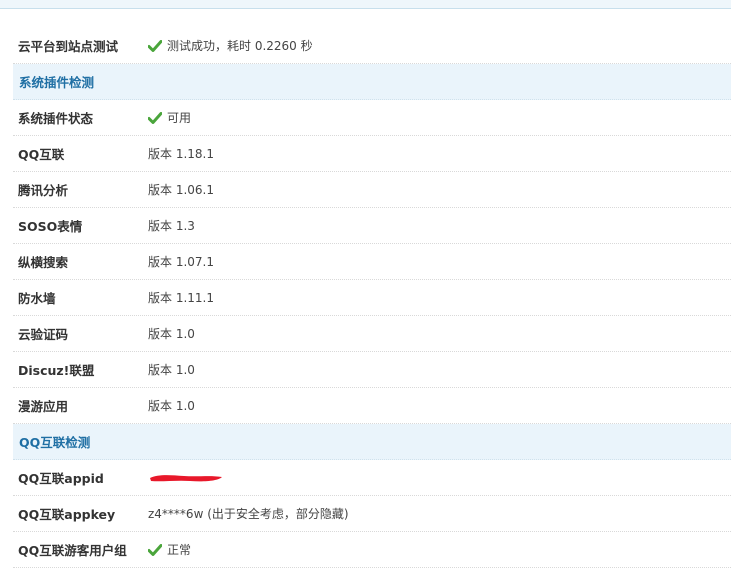 The width and height of the screenshot is (731, 571). Describe the element at coordinates (43, 190) in the screenshot. I see `row-label: 腾讯分析` at that location.